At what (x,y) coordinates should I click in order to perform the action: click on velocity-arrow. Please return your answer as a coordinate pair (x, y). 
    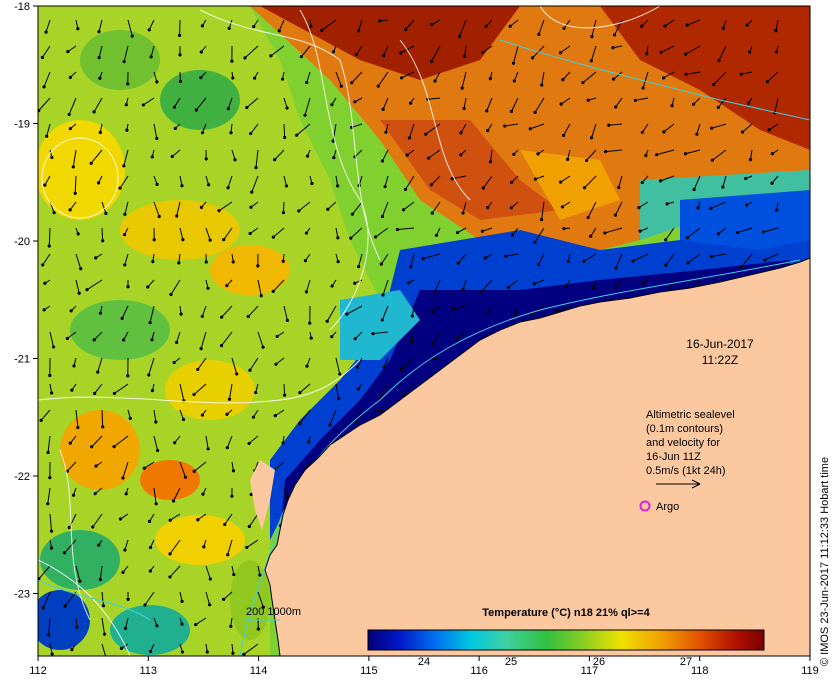
    Looking at the image, I should click on (102, 234).